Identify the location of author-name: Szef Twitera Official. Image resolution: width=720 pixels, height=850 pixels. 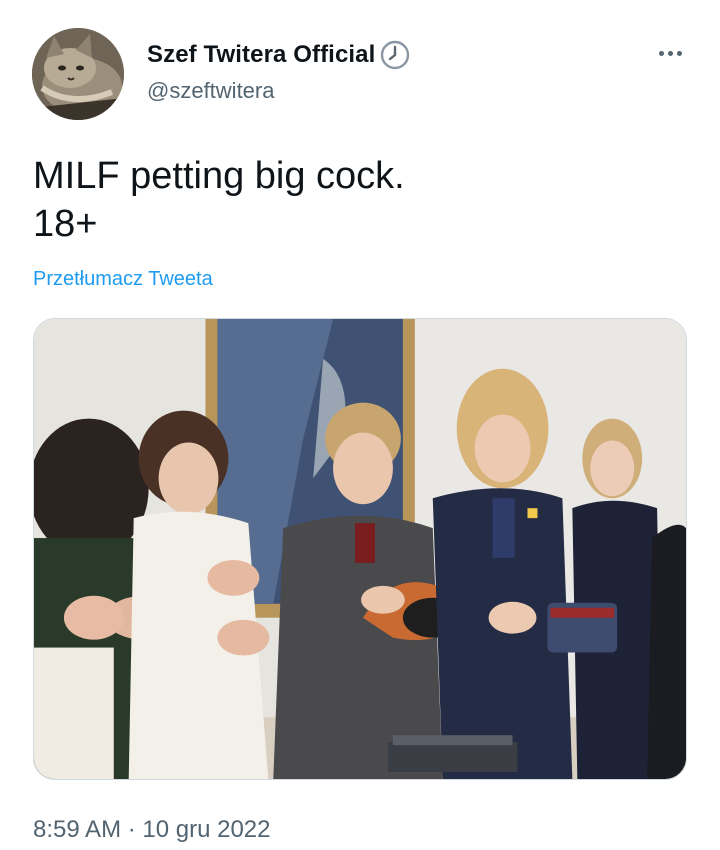
(261, 55).